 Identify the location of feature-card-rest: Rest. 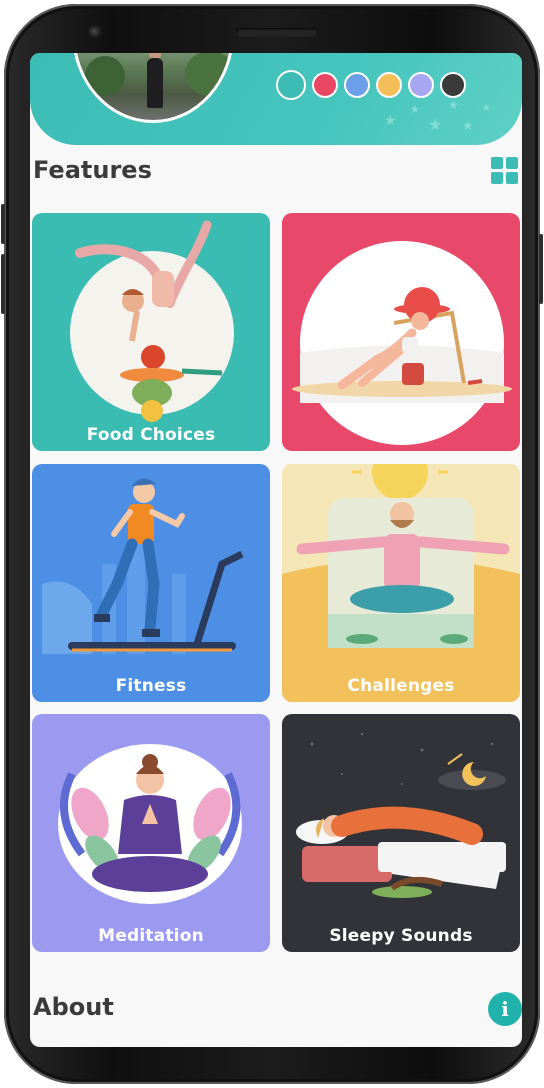
(401, 332).